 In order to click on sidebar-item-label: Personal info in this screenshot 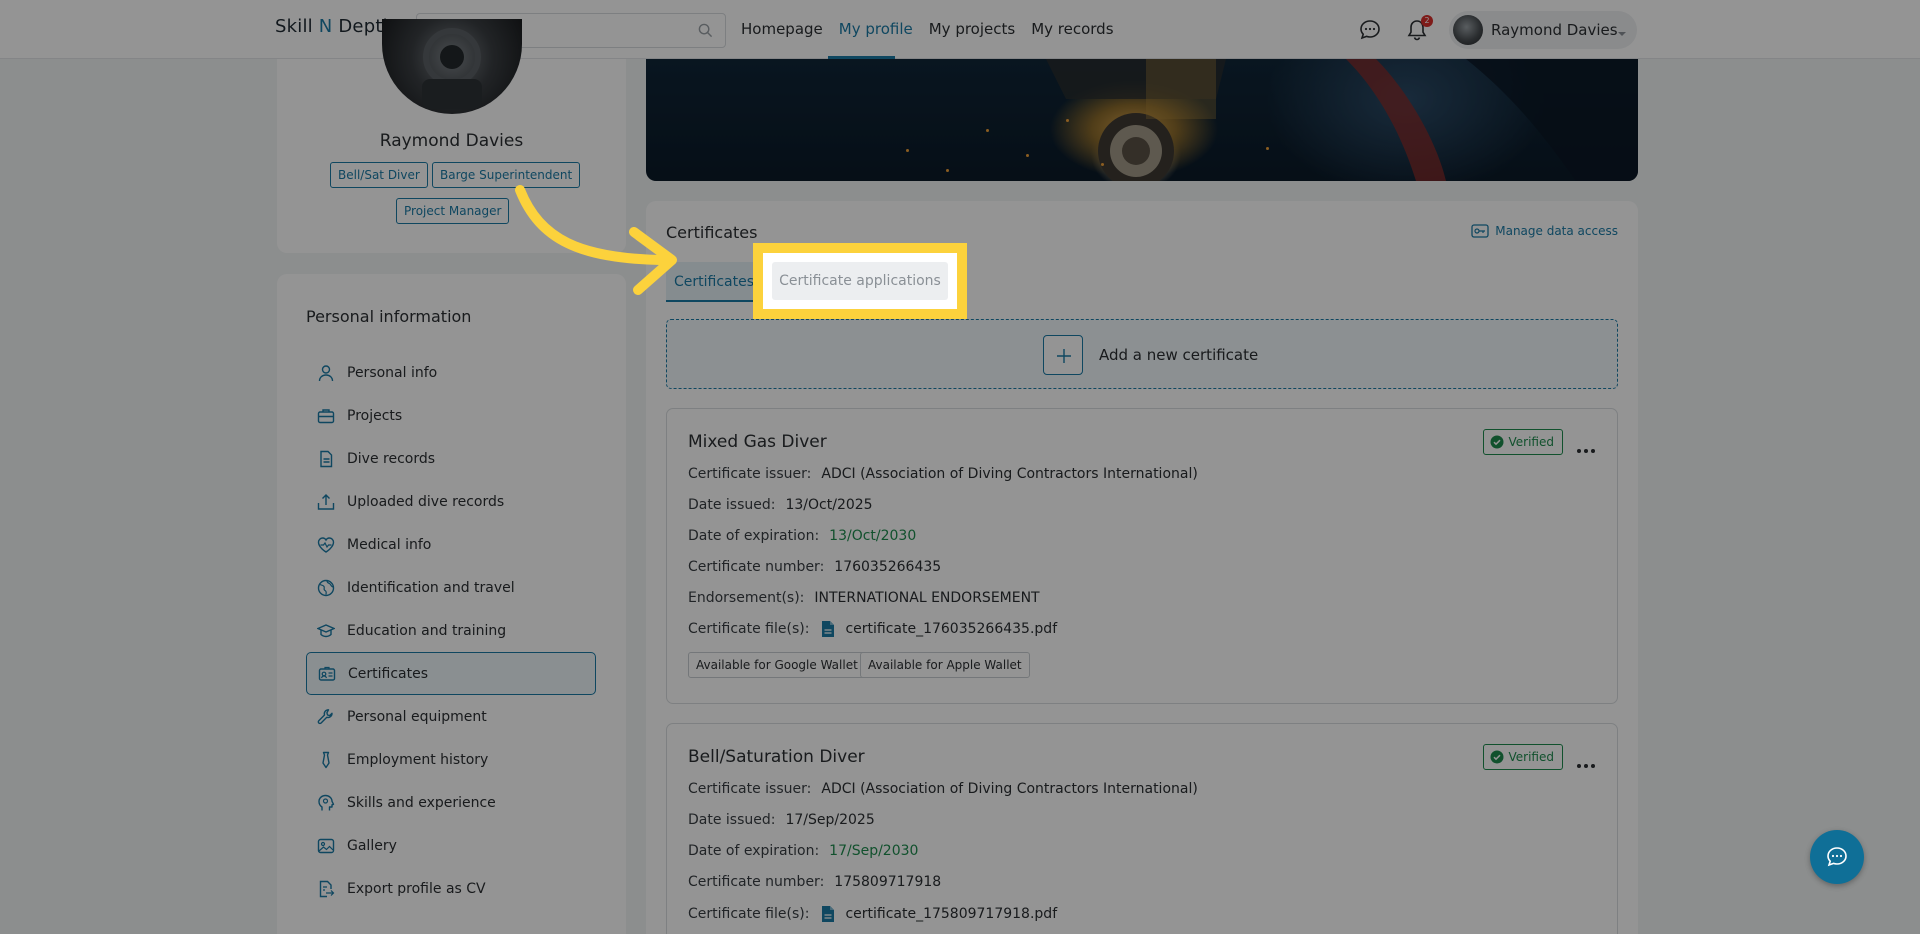, I will do `click(392, 372)`.